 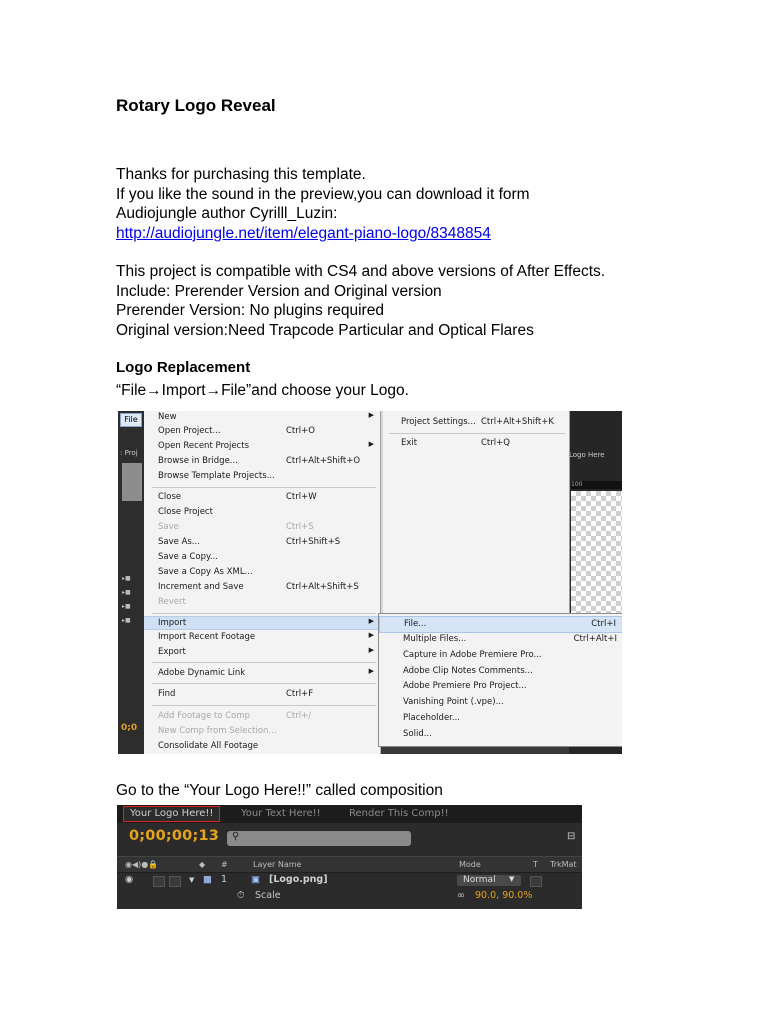 What do you see at coordinates (512, 879) in the screenshot?
I see `chevron-down-icon: ▼` at bounding box center [512, 879].